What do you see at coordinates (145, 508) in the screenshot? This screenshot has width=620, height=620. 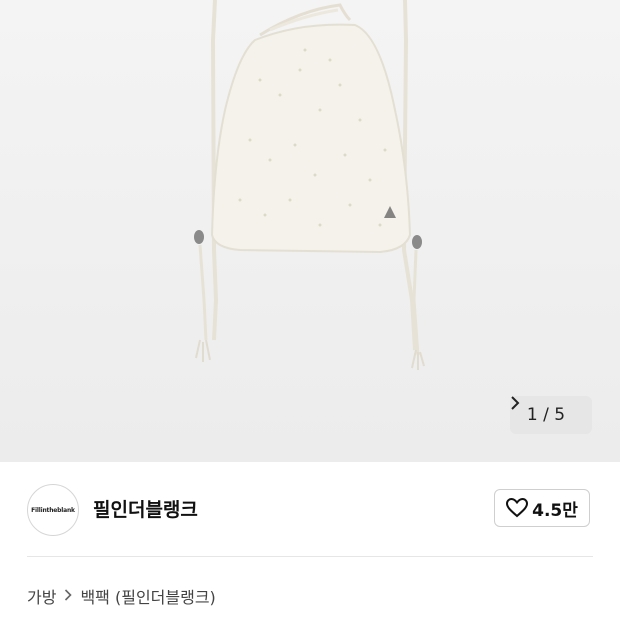 I see `seller-name: 필인더블랭크` at bounding box center [145, 508].